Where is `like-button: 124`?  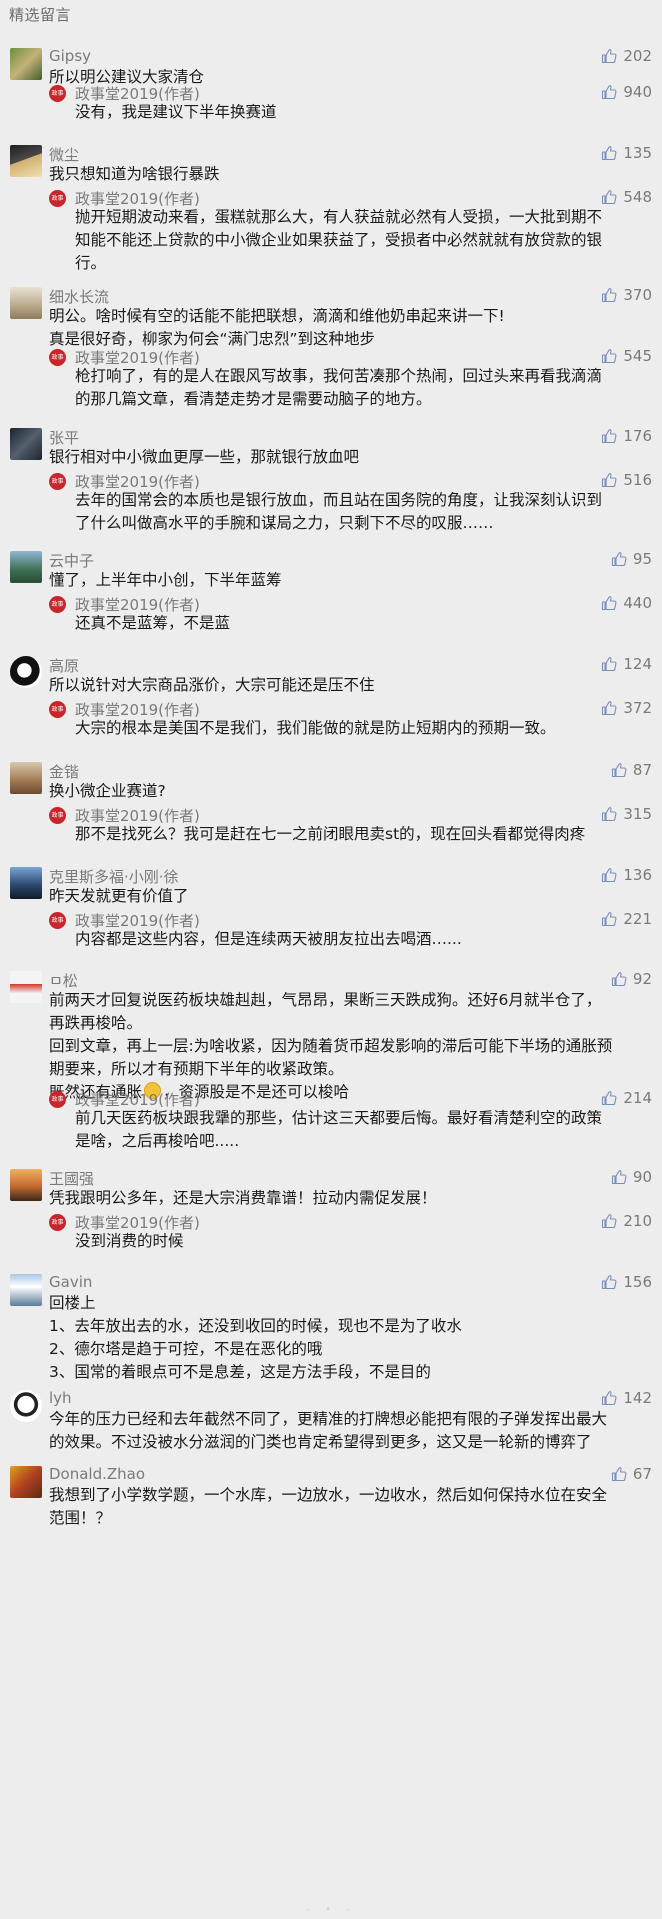
like-button: 124 is located at coordinates (626, 664).